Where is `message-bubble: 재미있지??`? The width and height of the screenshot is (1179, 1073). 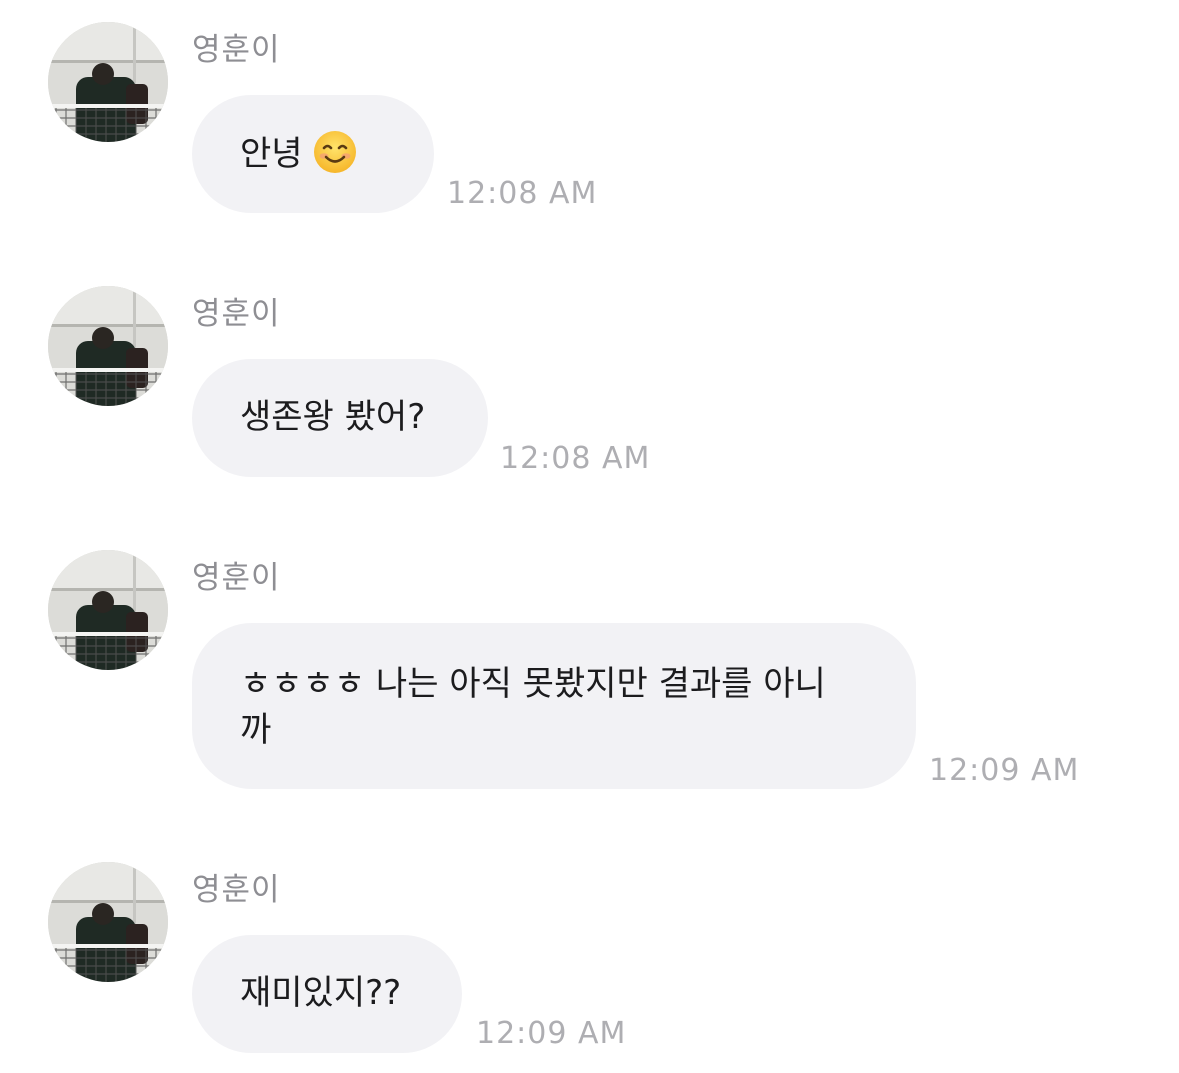 message-bubble: 재미있지?? is located at coordinates (327, 994).